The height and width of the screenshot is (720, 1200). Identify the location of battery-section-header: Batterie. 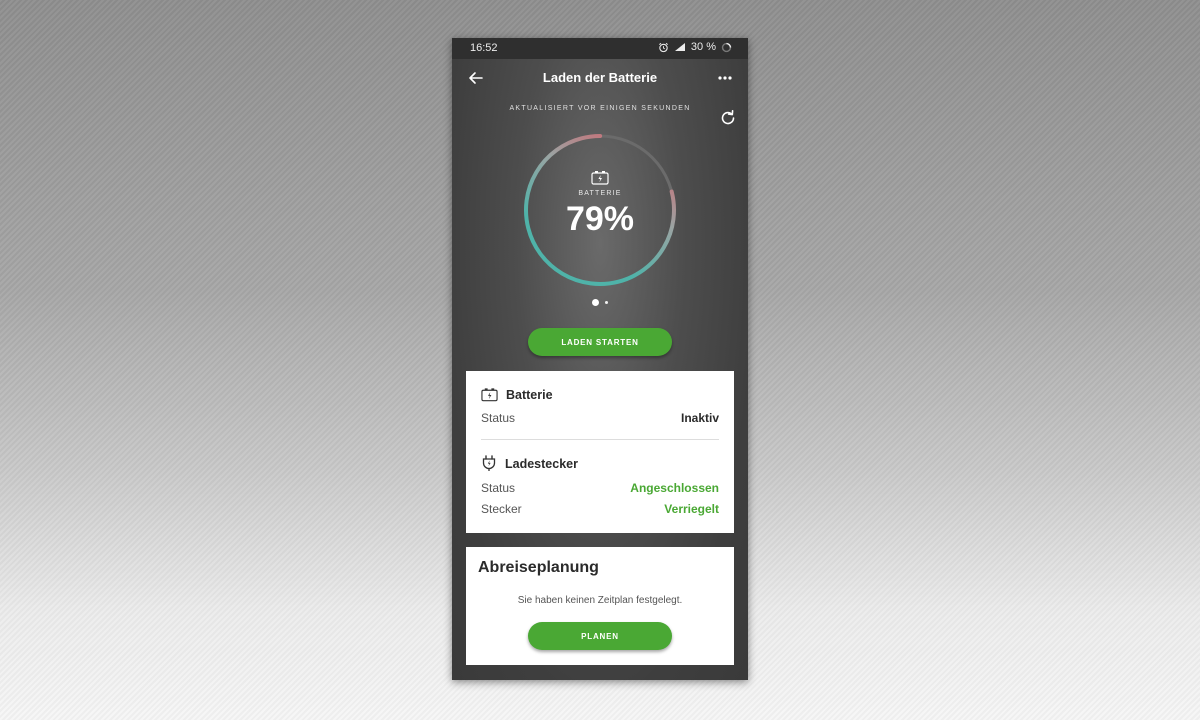
(517, 394).